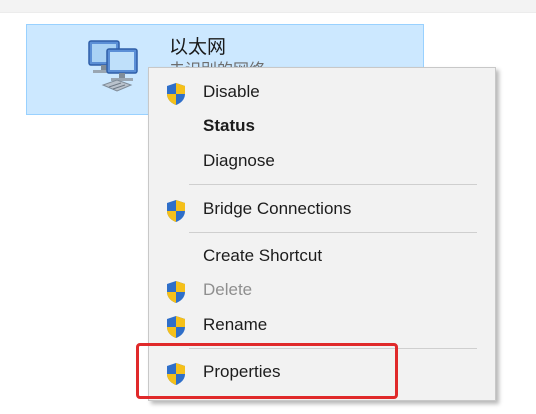 This screenshot has height=414, width=536. I want to click on menu-label: Disable, so click(231, 91).